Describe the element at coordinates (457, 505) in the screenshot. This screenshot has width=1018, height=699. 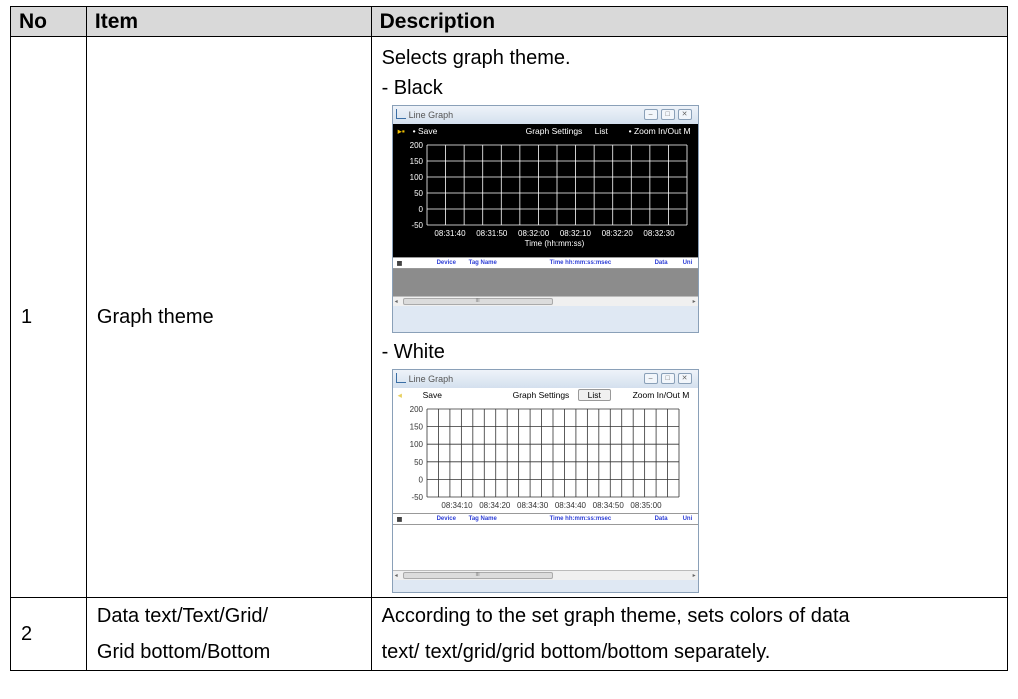
I see `x-tick-label: 08:34:10` at that location.